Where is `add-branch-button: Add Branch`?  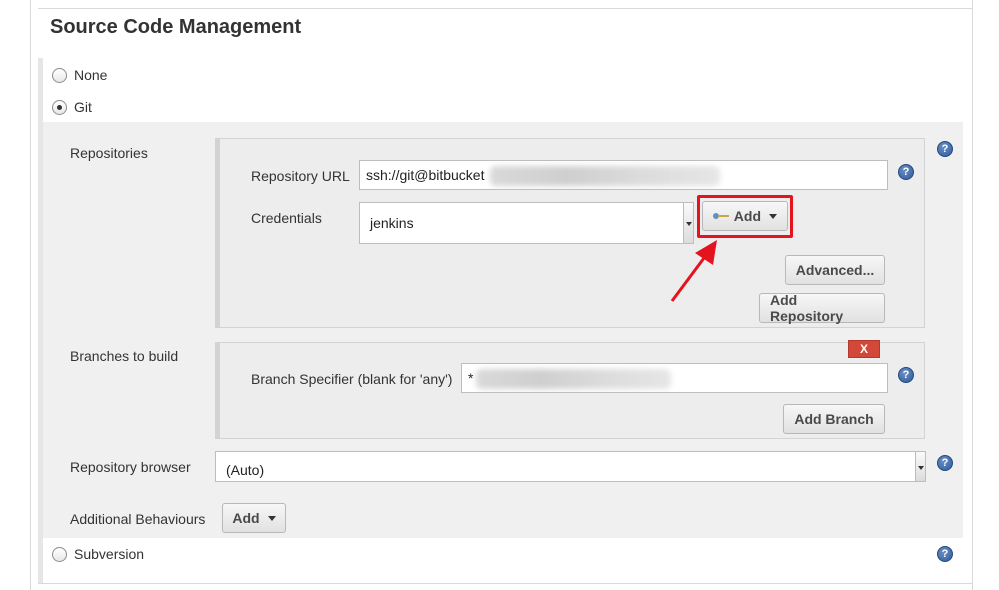 add-branch-button: Add Branch is located at coordinates (834, 419).